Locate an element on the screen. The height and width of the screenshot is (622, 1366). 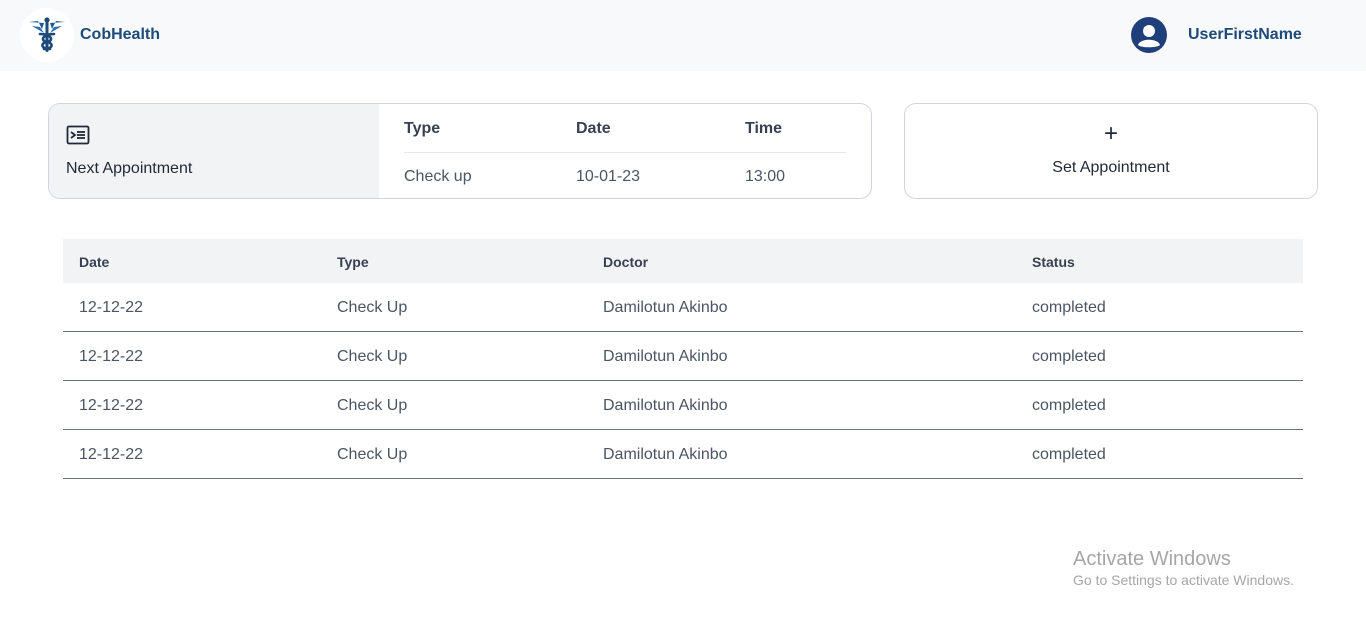
user-avatar-icon is located at coordinates (1149, 35).